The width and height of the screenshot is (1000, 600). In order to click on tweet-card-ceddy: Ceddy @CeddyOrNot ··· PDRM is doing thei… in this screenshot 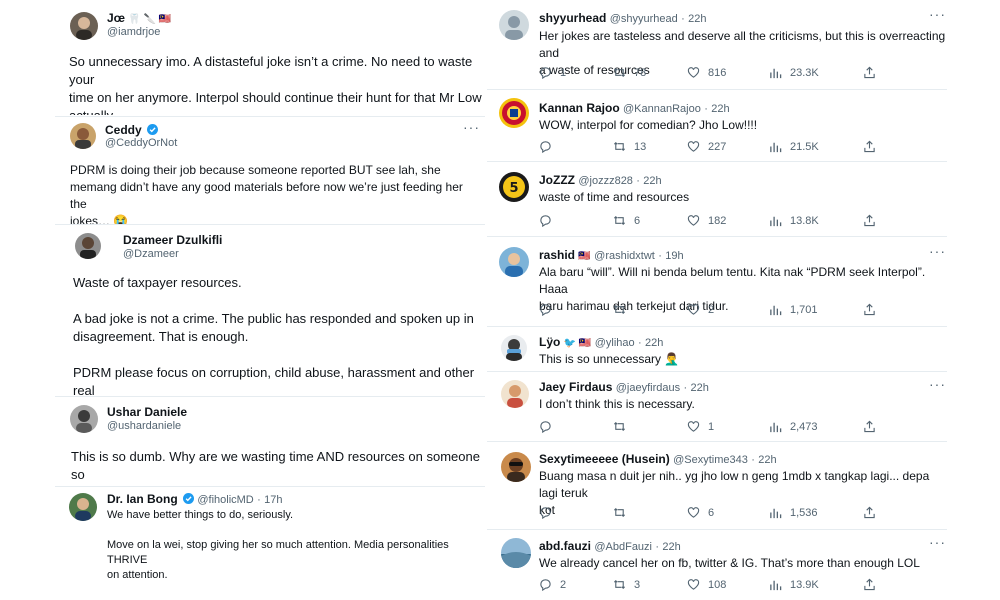, I will do `click(270, 170)`.